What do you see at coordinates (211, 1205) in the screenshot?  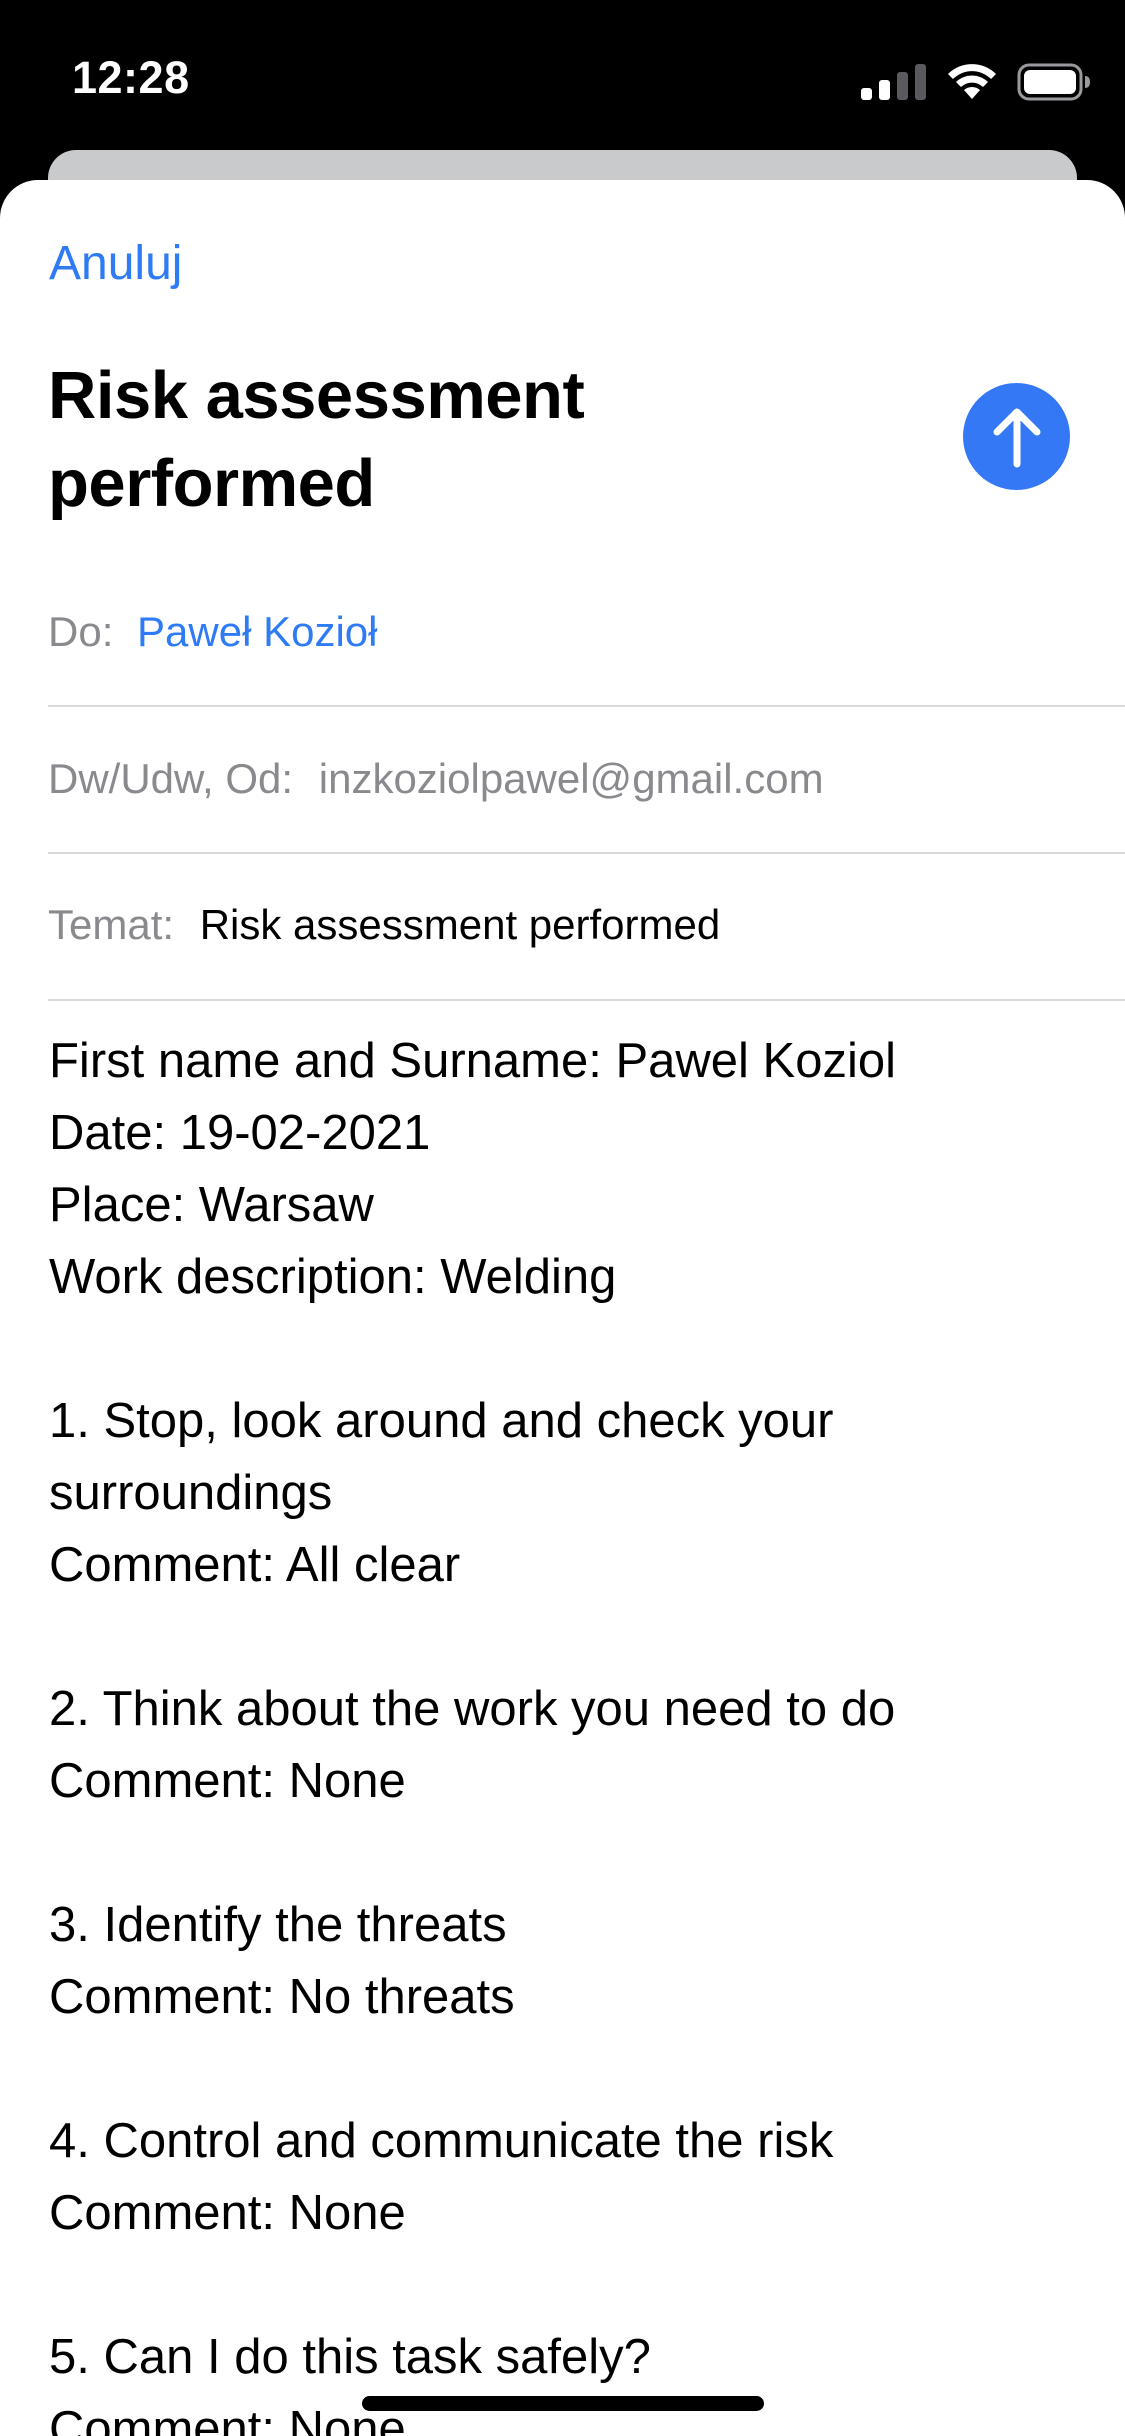 I see `body-line: Place: Warsaw` at bounding box center [211, 1205].